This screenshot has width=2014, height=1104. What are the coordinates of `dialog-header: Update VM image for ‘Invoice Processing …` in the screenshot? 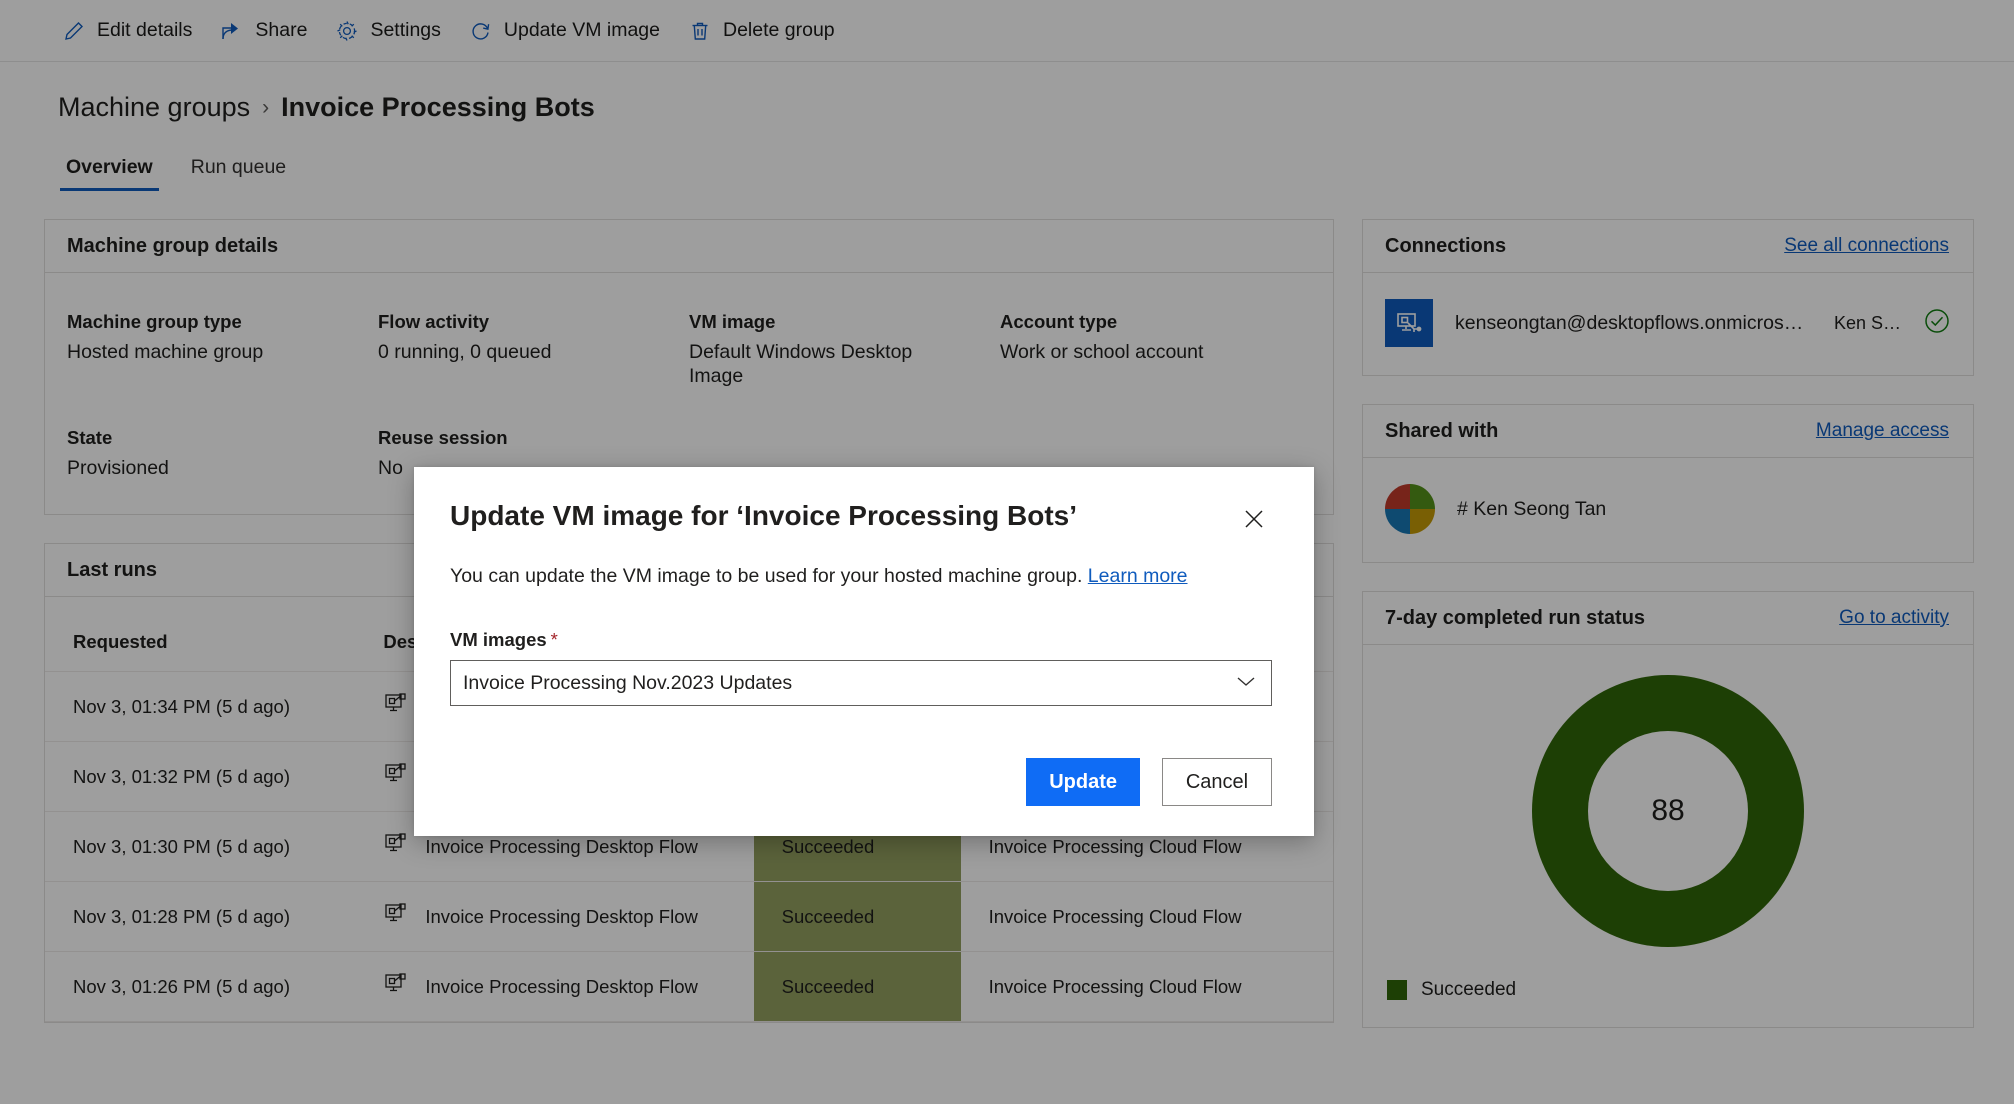 It's located at (861, 518).